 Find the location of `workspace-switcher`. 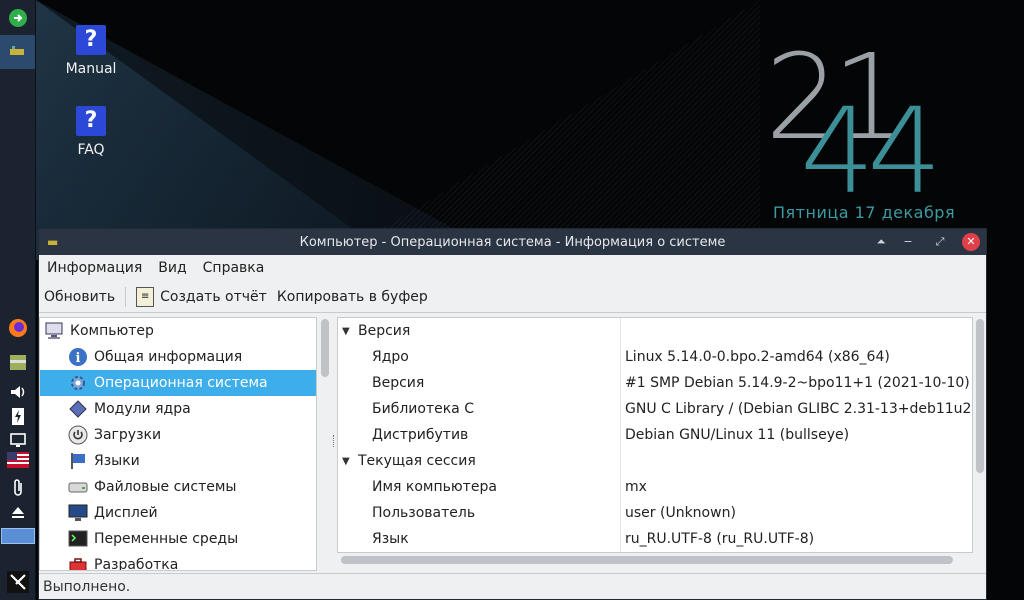

workspace-switcher is located at coordinates (18, 536).